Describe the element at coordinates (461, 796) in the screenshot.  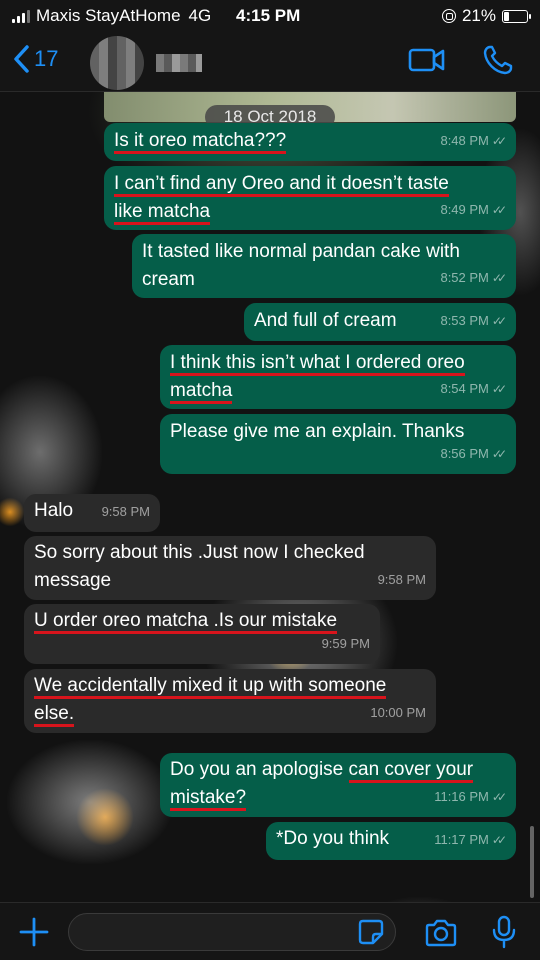
I see `message-time: 11:16 PM` at that location.